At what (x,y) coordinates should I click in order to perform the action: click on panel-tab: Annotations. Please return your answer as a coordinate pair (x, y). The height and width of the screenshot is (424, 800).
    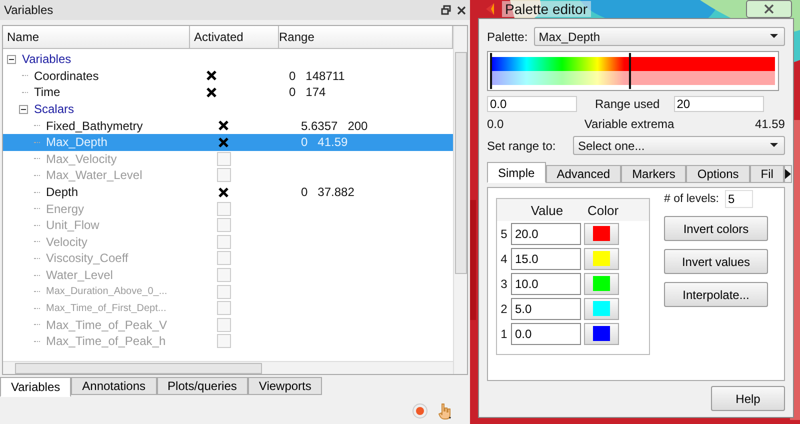
    Looking at the image, I should click on (114, 386).